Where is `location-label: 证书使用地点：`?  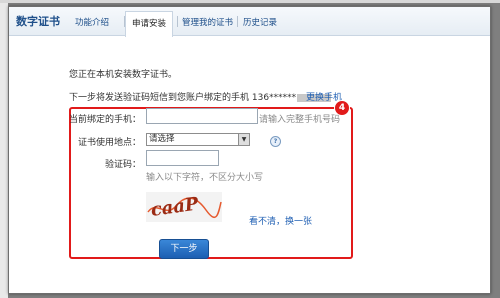
location-label: 证书使用地点： is located at coordinates (109, 143).